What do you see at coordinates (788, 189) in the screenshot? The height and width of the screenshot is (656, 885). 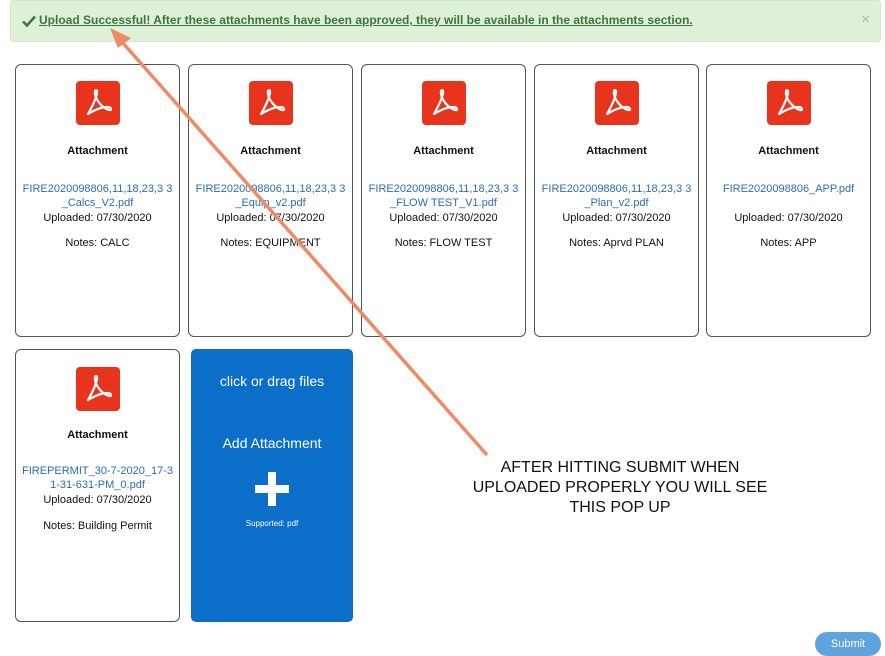 I see `attachment-link: FIRE2020098806_APP.pdf` at bounding box center [788, 189].